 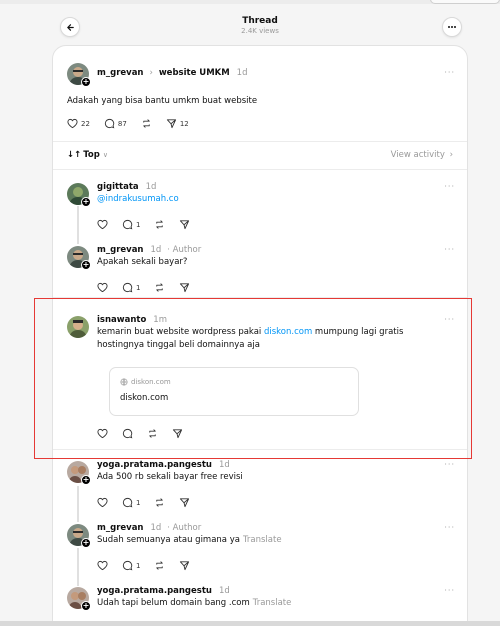 I want to click on post-text: Adakah yang bisa bantu umkm buat website, so click(x=162, y=101).